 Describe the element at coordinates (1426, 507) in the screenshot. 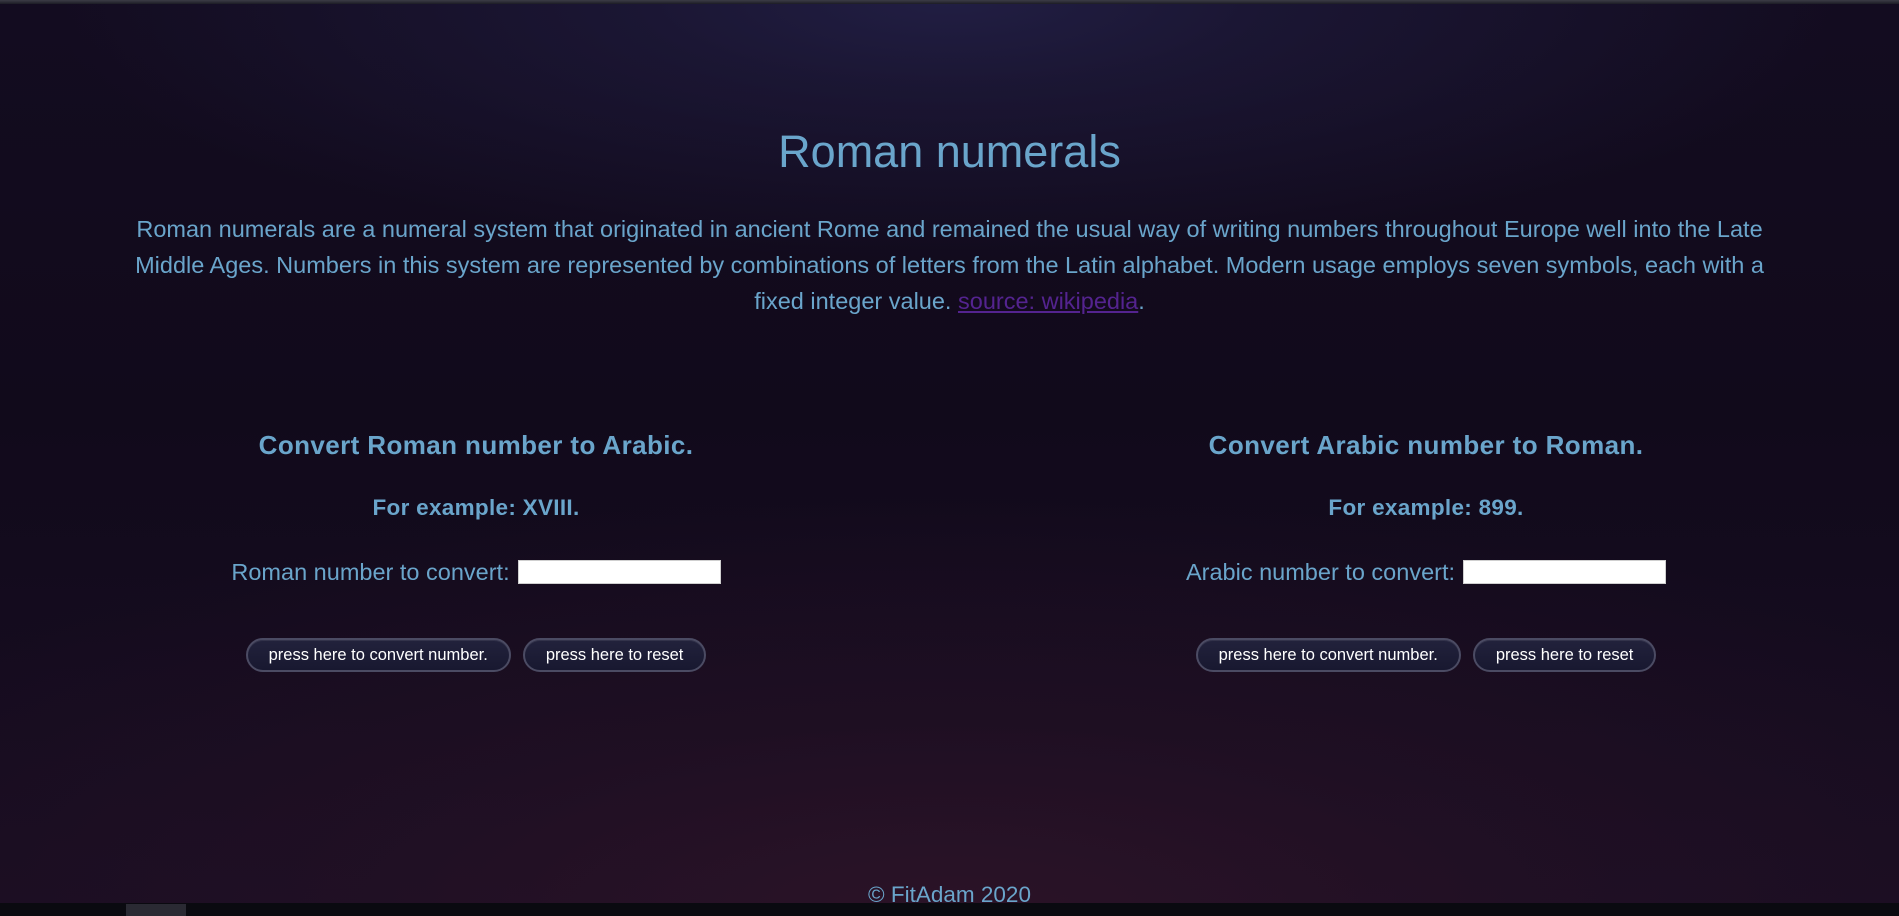

I see `arabic-example-text: For example: 899.` at that location.